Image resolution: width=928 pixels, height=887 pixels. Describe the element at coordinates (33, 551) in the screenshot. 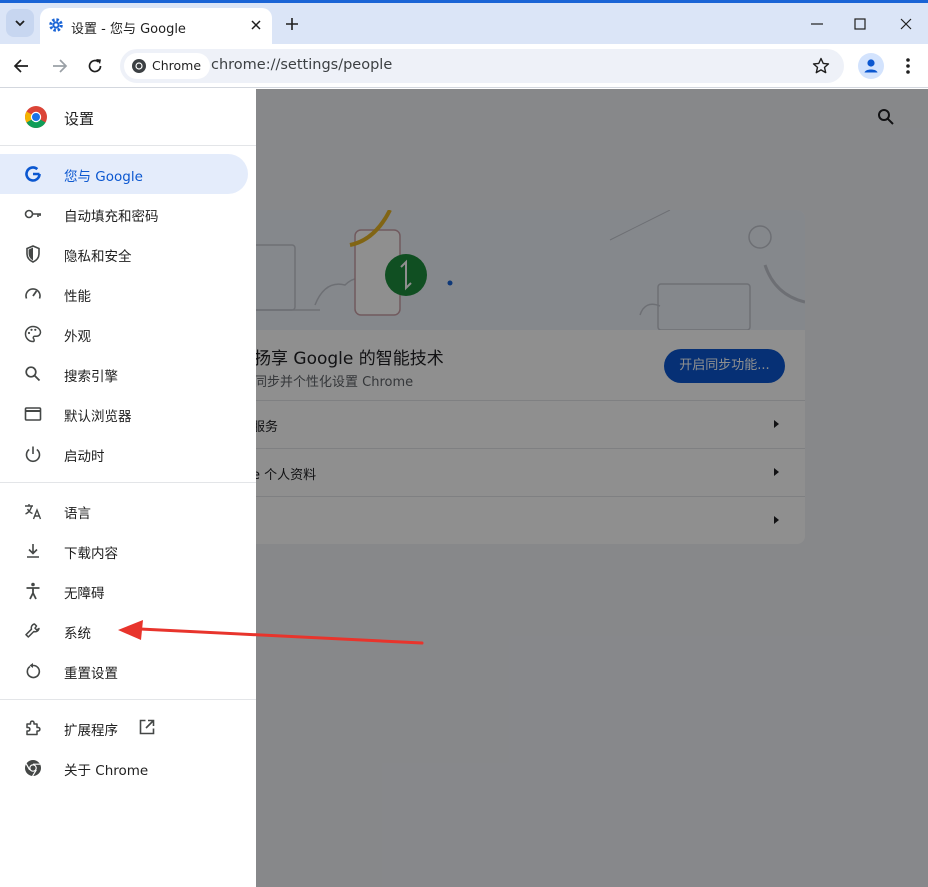

I see `download-icon` at that location.